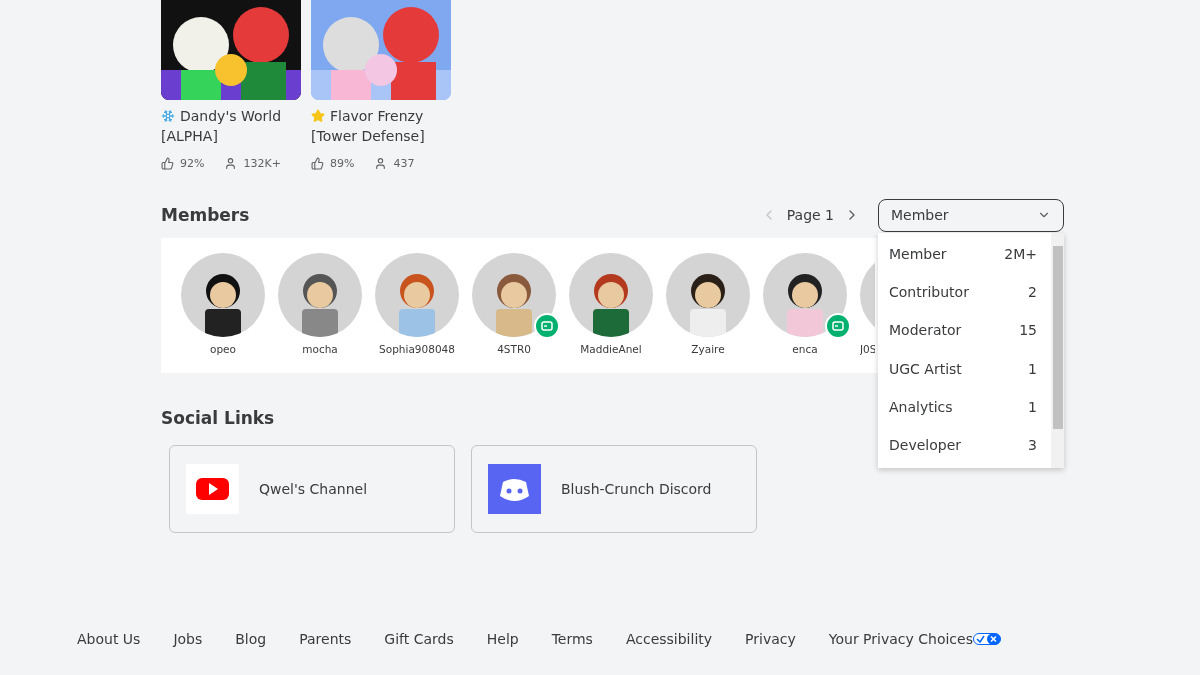 The height and width of the screenshot is (675, 1200). Describe the element at coordinates (251, 639) in the screenshot. I see `footer-link: Blog` at that location.